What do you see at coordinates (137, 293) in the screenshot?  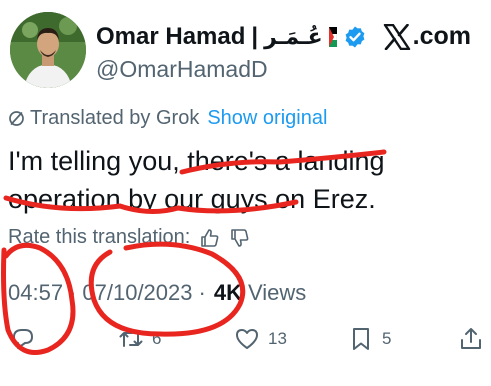 I see `tweet-date: 07/10/2023` at bounding box center [137, 293].